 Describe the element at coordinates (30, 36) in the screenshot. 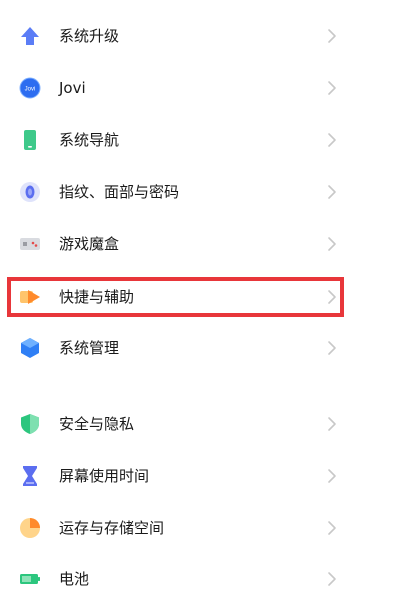

I see `system-update-icon` at that location.